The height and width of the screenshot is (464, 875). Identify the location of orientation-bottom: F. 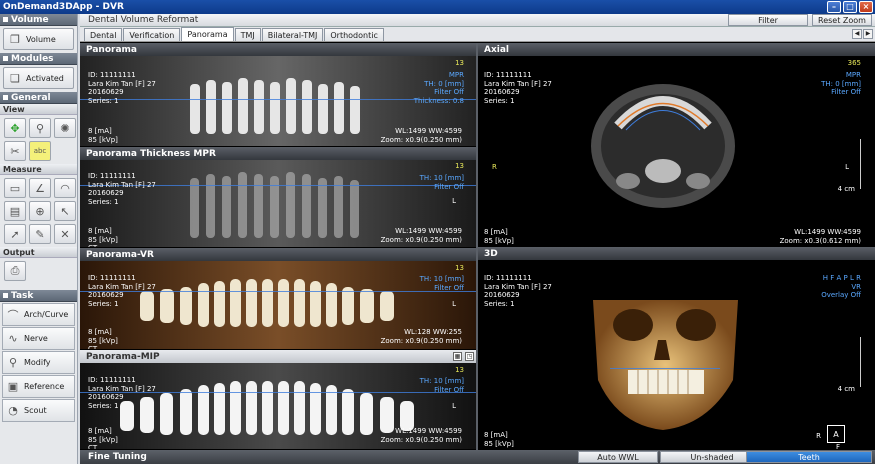
(837, 446).